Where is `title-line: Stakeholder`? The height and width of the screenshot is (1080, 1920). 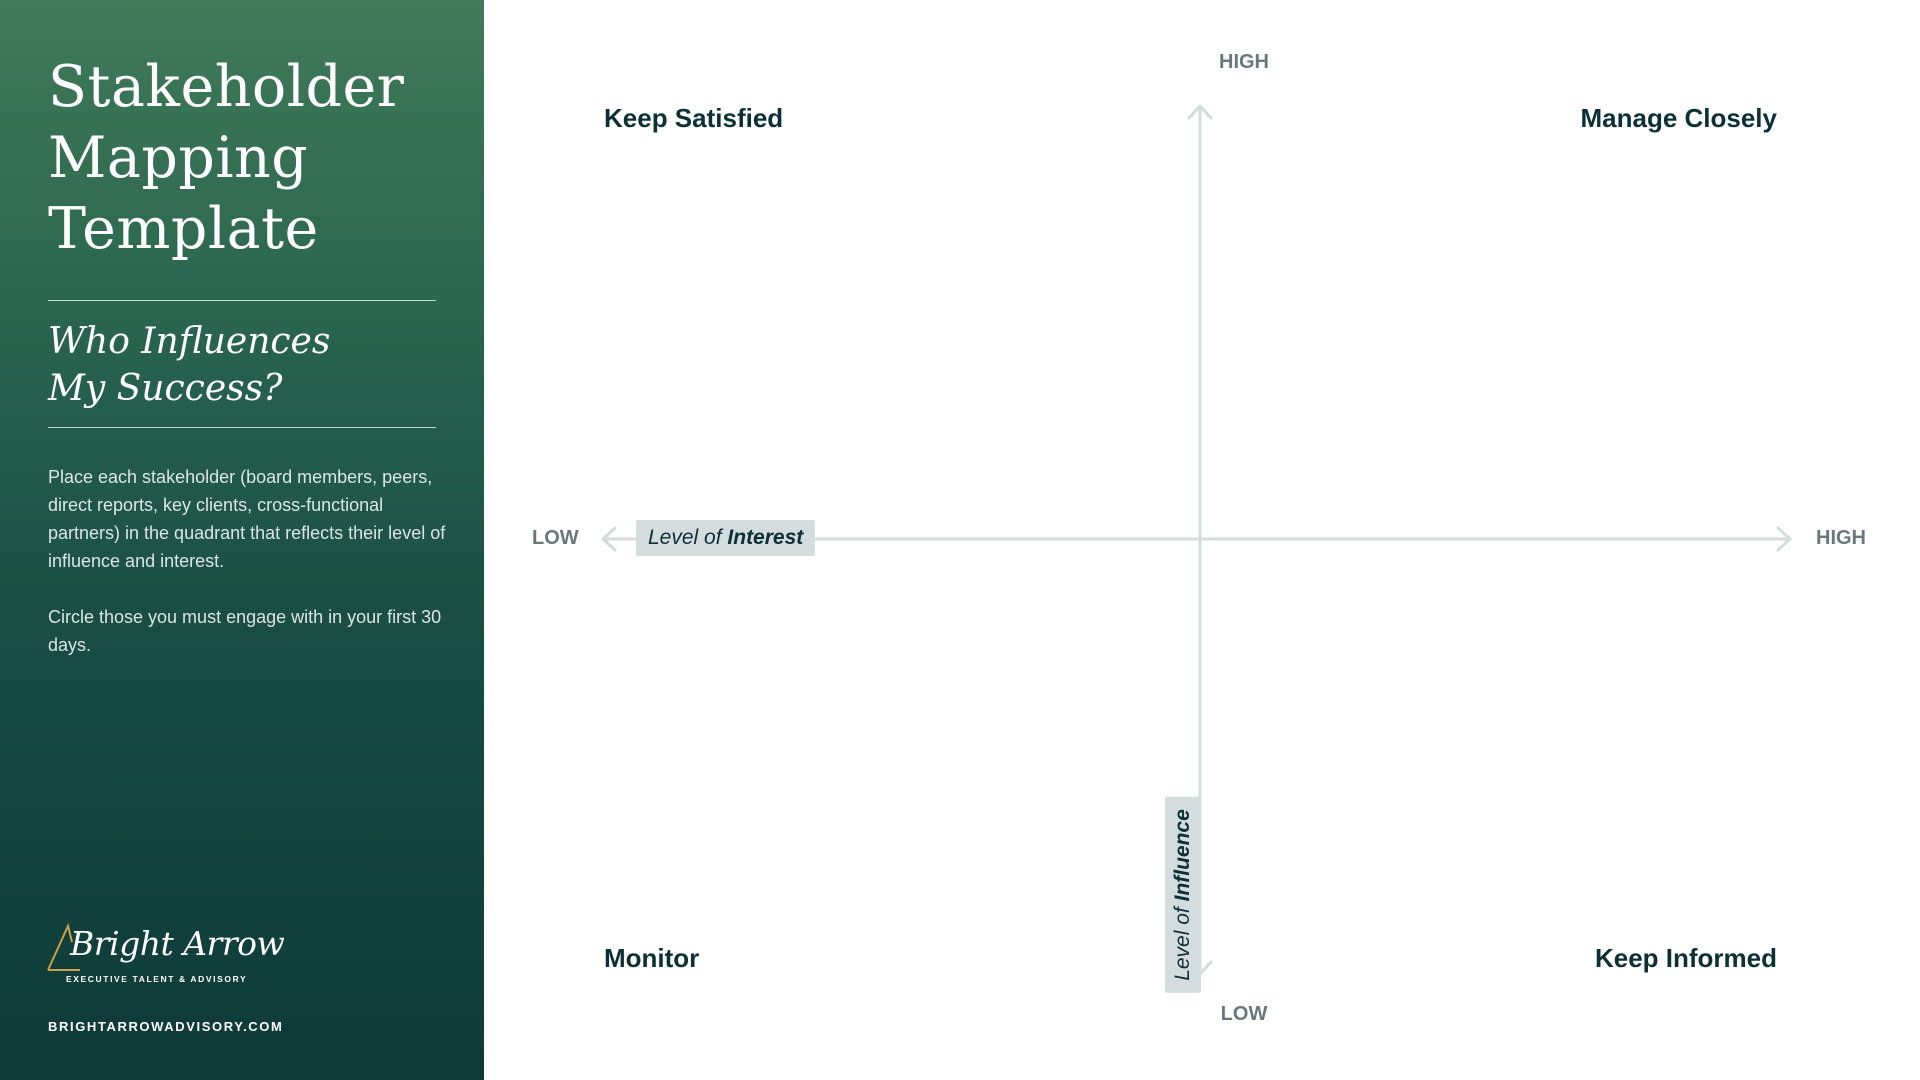
title-line: Stakeholder is located at coordinates (226, 87).